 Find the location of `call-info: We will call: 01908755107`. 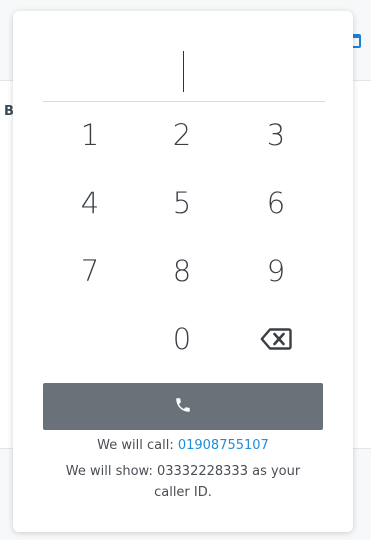

call-info: We will call: 01908755107 is located at coordinates (183, 445).